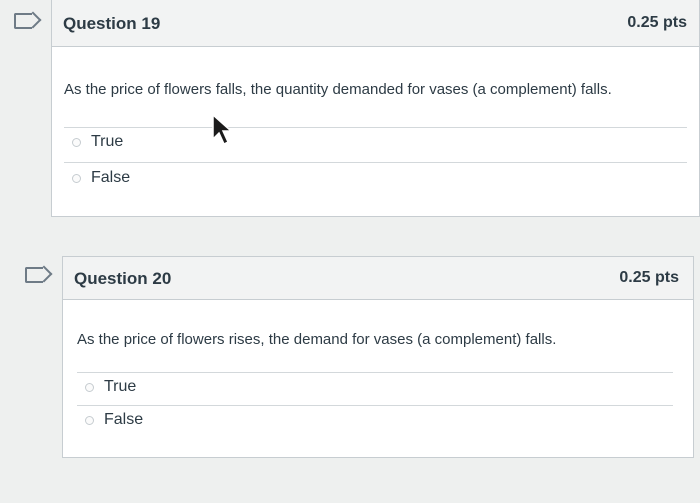  I want to click on question-title: Question 19, so click(112, 23).